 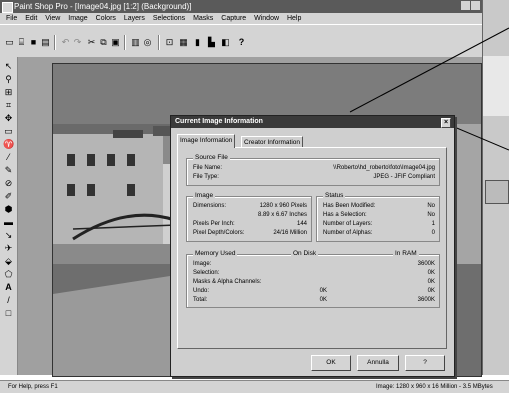 What do you see at coordinates (103, 42) in the screenshot?
I see `copy-icon: ⧉` at bounding box center [103, 42].